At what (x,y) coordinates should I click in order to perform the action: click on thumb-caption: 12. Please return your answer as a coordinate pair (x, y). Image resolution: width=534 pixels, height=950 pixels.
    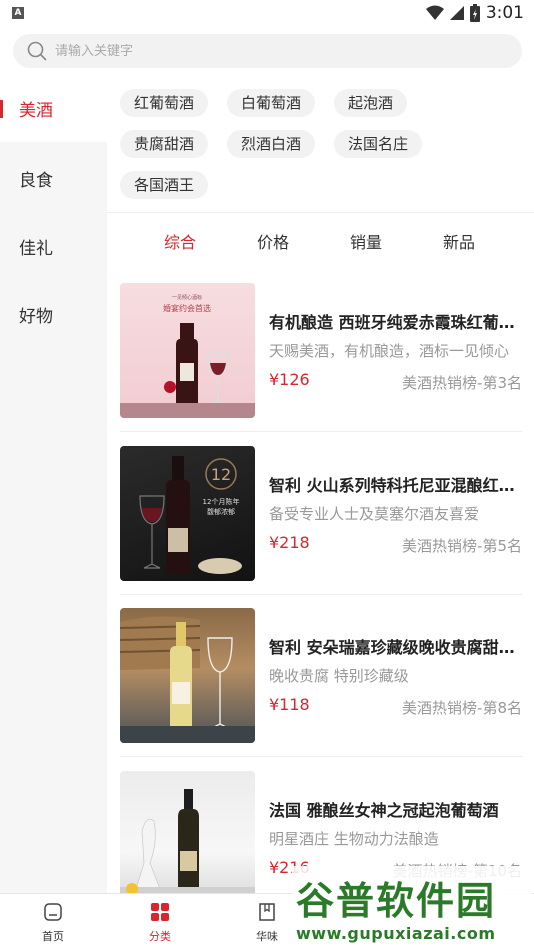
    Looking at the image, I should click on (221, 474).